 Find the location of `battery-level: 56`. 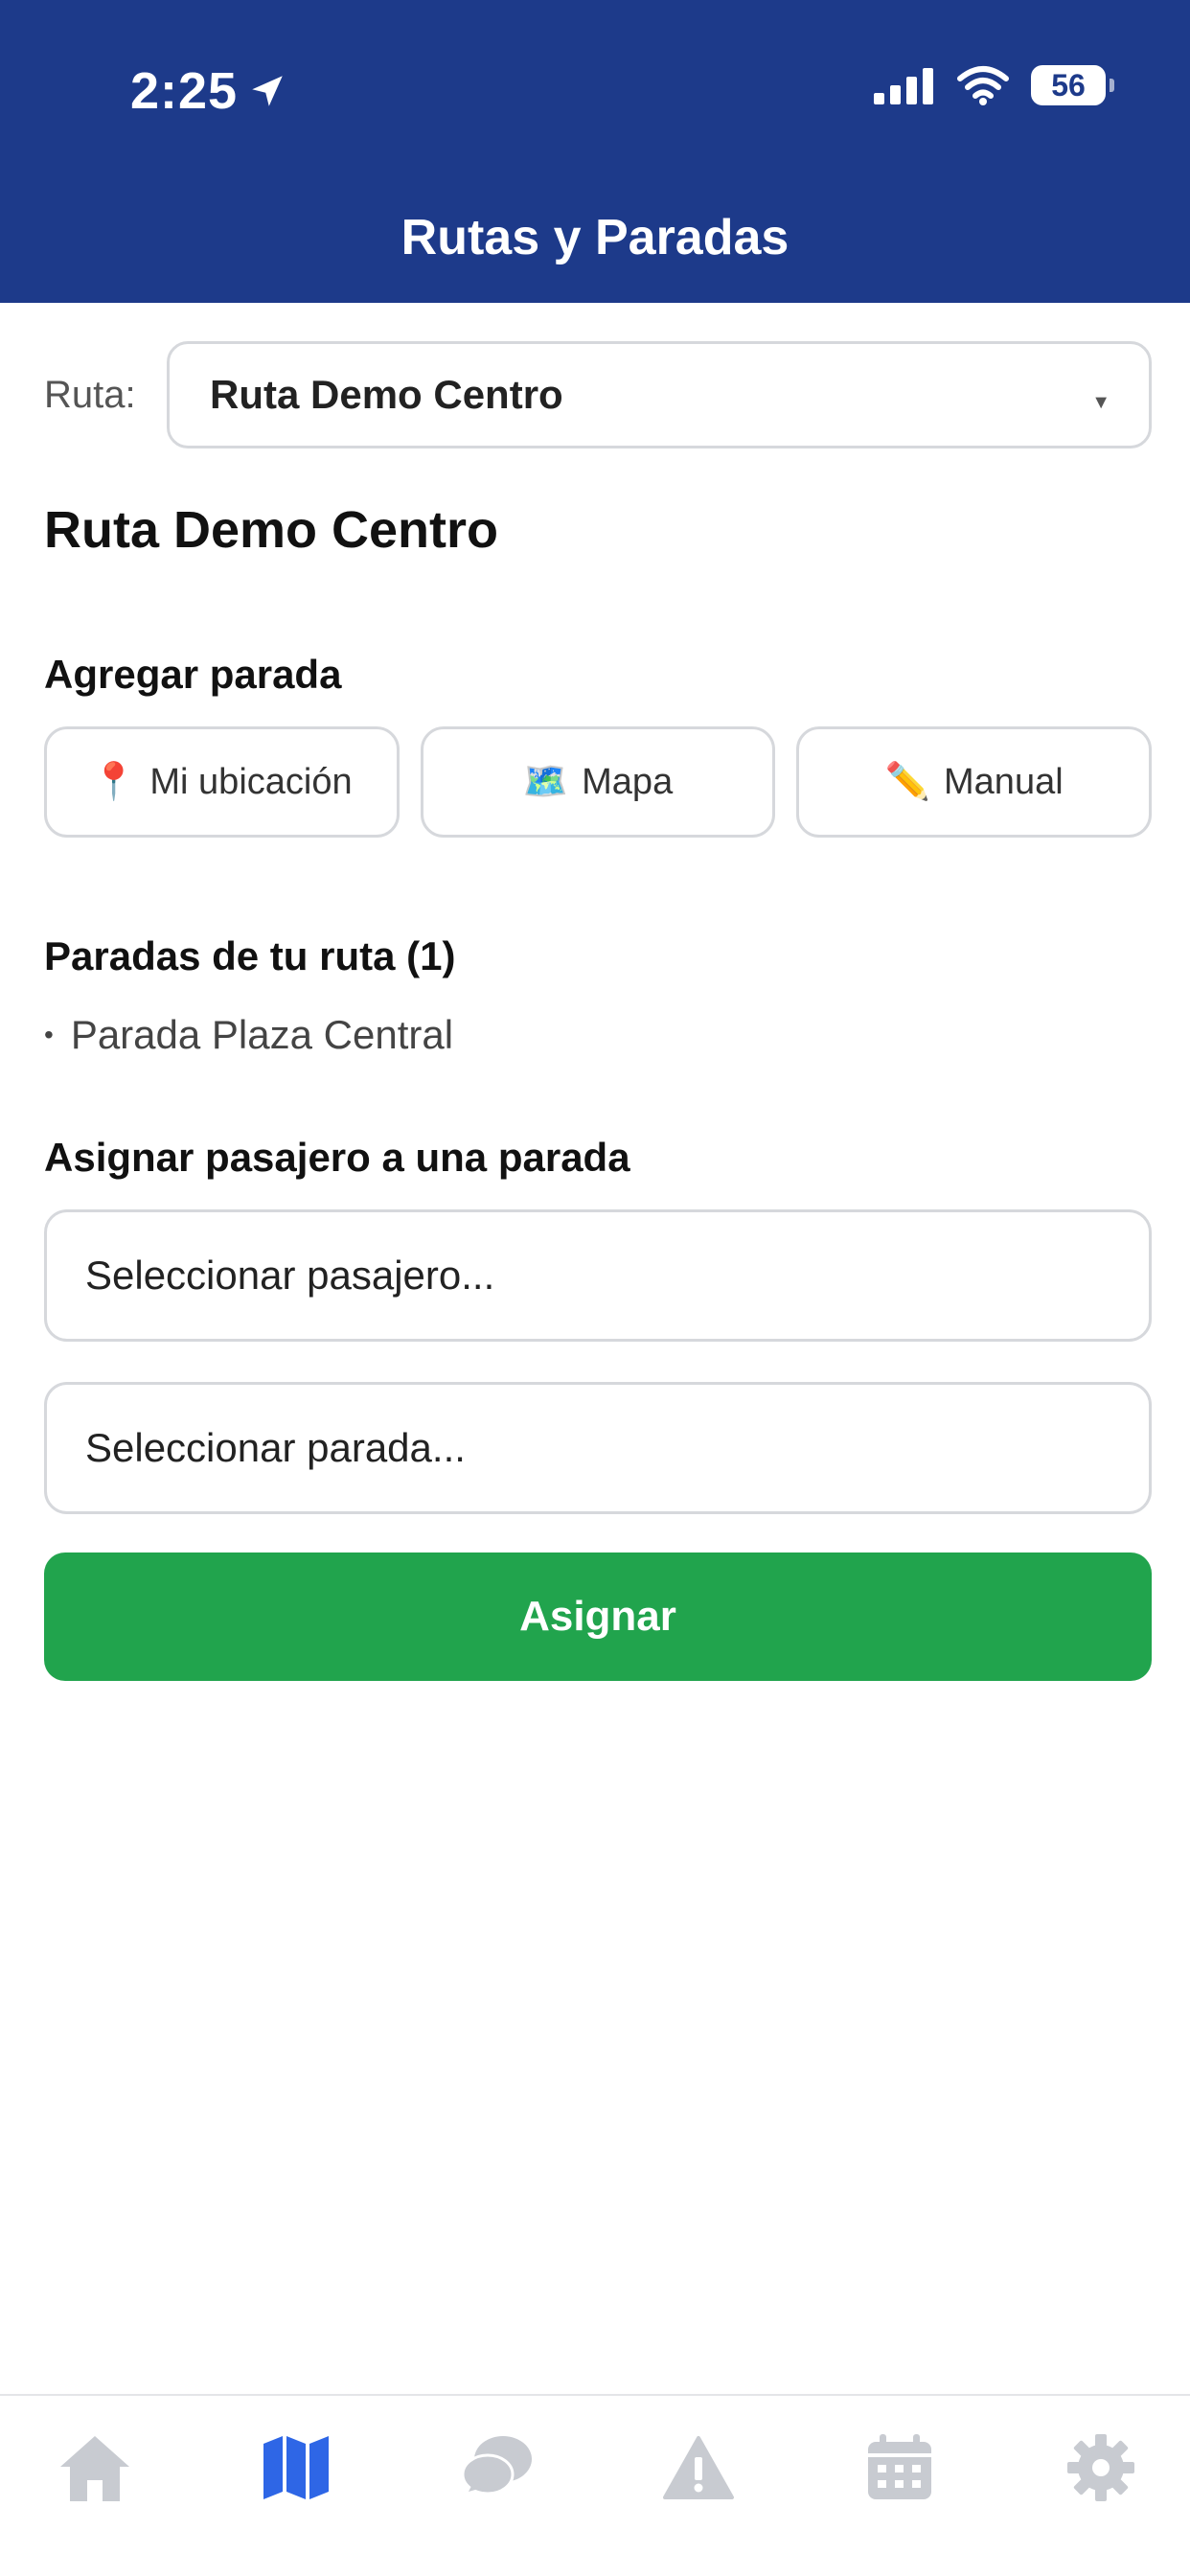

battery-level: 56 is located at coordinates (1069, 85).